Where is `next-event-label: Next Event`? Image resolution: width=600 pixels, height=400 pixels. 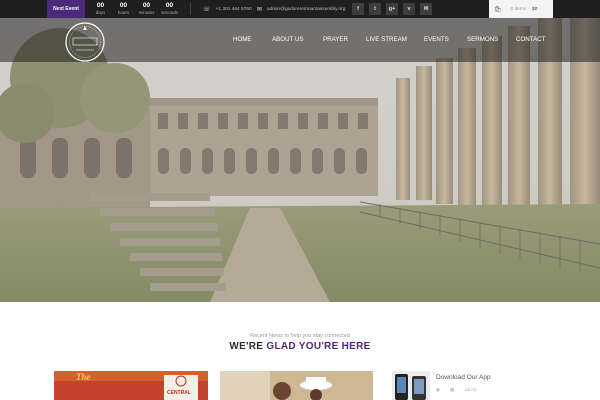
next-event-label: Next Event is located at coordinates (66, 9).